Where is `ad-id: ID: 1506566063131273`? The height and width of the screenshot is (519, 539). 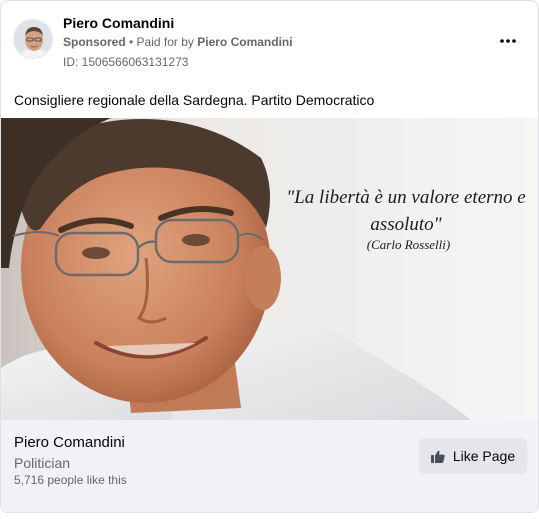 ad-id: ID: 1506566063131273 is located at coordinates (126, 62).